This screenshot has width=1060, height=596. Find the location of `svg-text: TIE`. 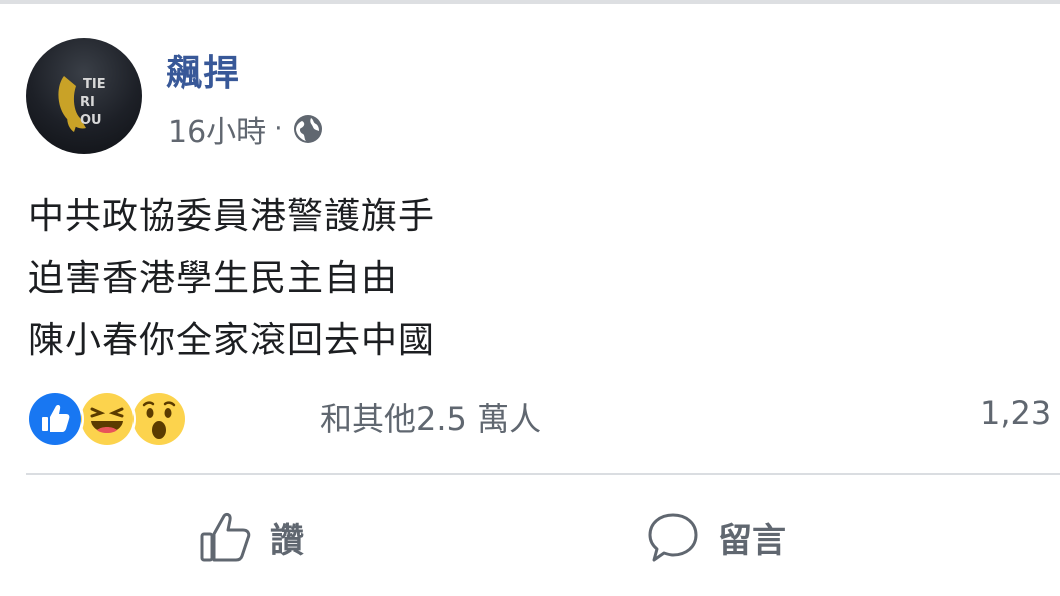

svg-text: TIE is located at coordinates (94, 84).